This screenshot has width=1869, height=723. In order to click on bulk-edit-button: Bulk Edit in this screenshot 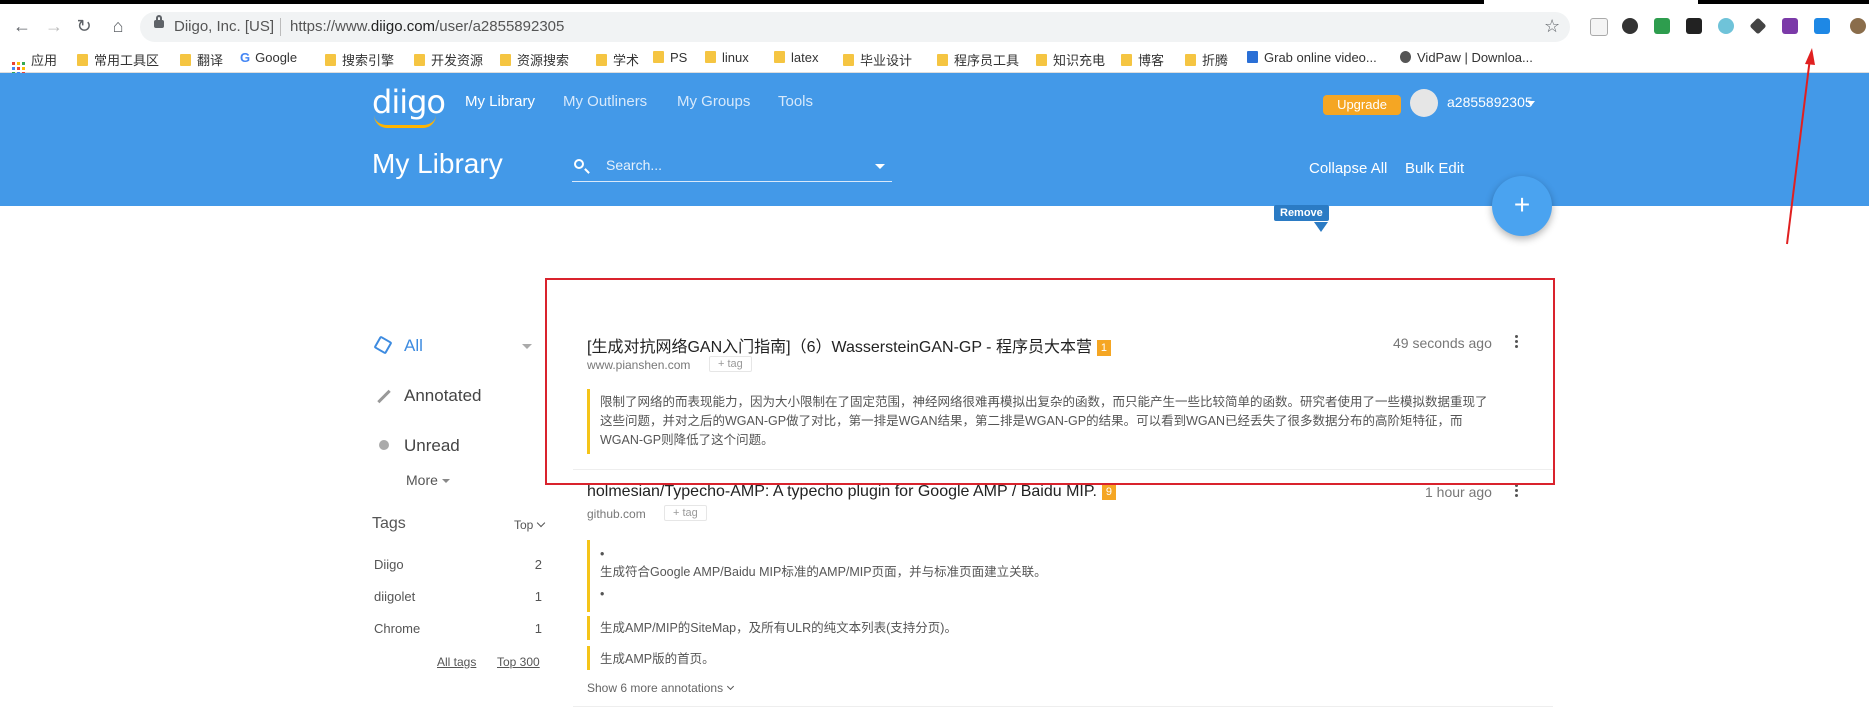, I will do `click(1434, 168)`.